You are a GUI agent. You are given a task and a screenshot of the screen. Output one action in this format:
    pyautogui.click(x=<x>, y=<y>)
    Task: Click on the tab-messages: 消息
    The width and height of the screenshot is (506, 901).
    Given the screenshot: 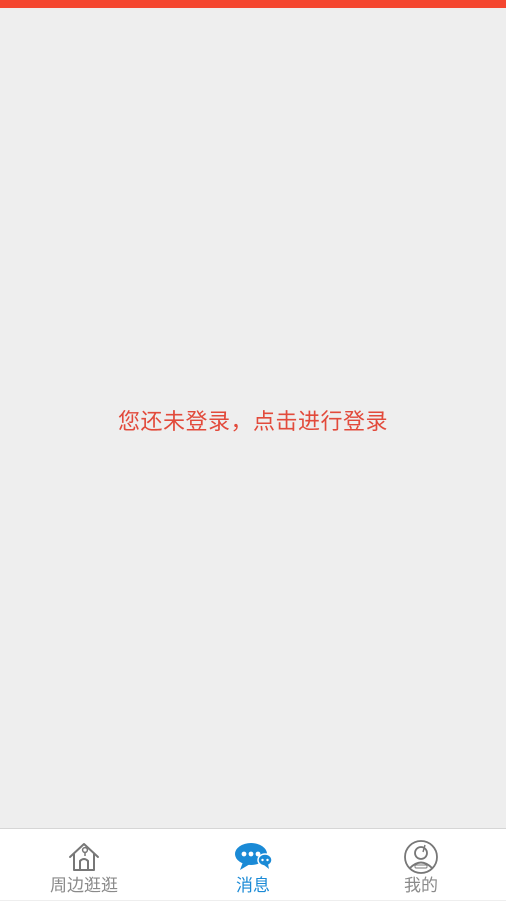 What is the action you would take?
    pyautogui.click(x=253, y=865)
    